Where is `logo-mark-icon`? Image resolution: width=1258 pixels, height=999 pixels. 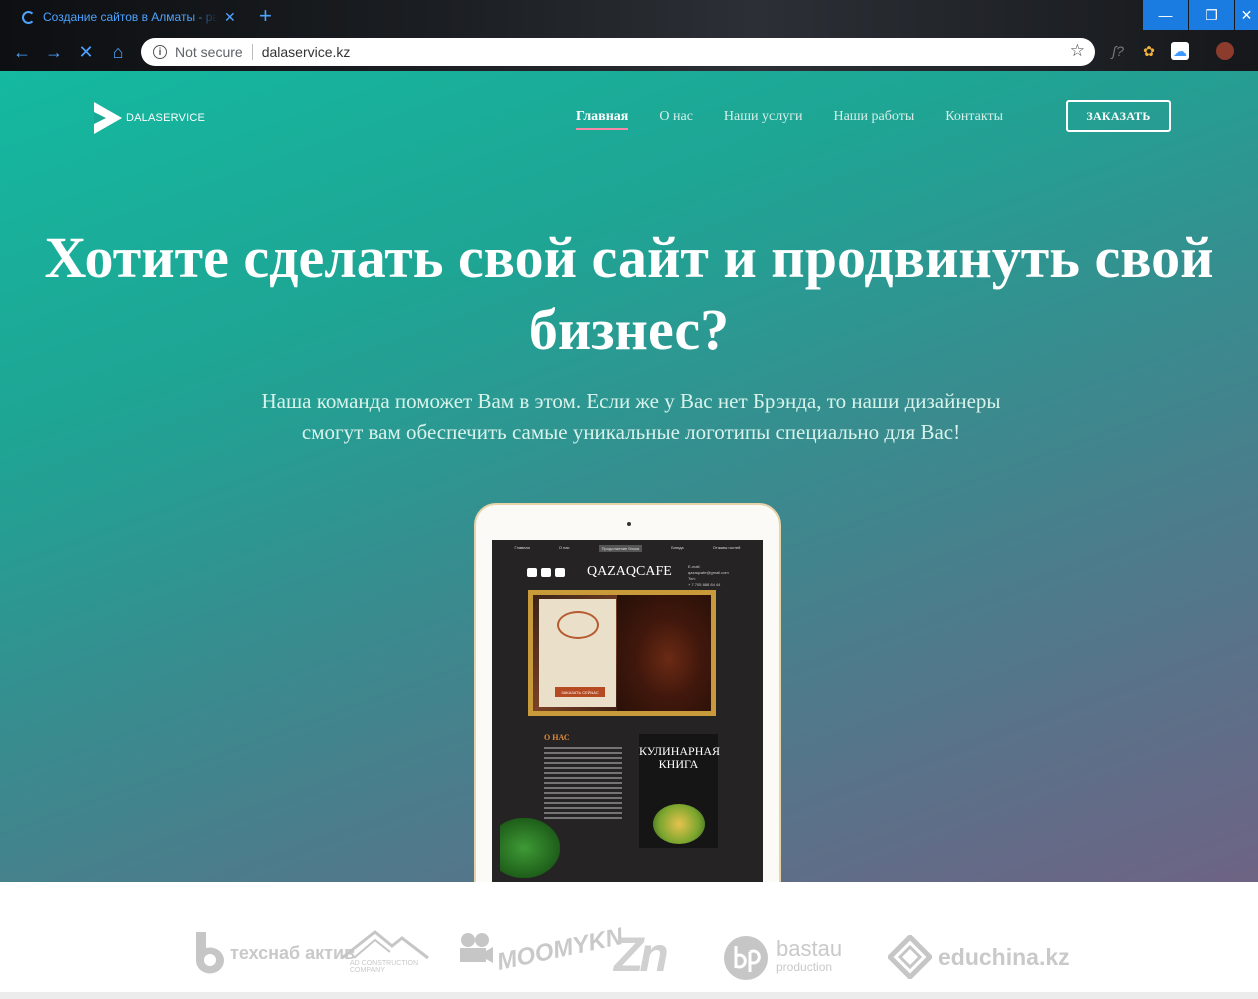 logo-mark-icon is located at coordinates (108, 118).